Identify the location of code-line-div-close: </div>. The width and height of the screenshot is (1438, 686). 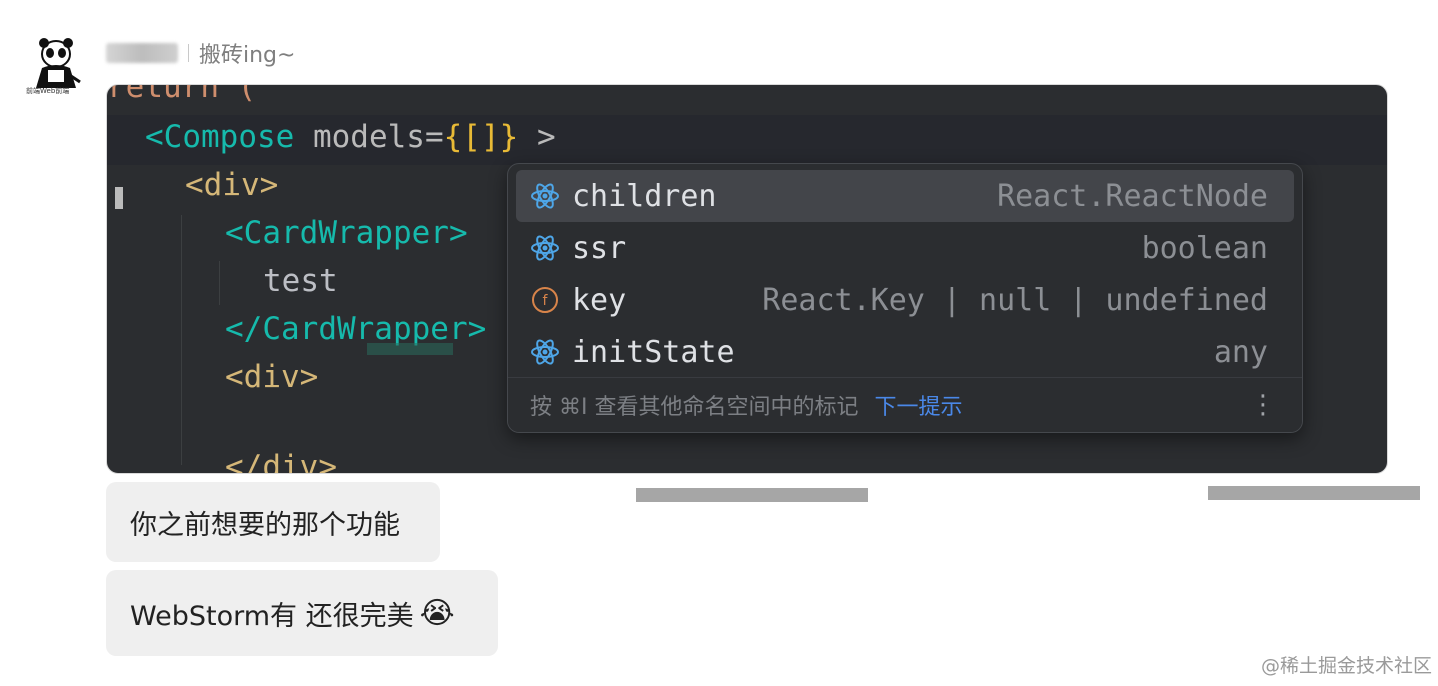
(281, 461).